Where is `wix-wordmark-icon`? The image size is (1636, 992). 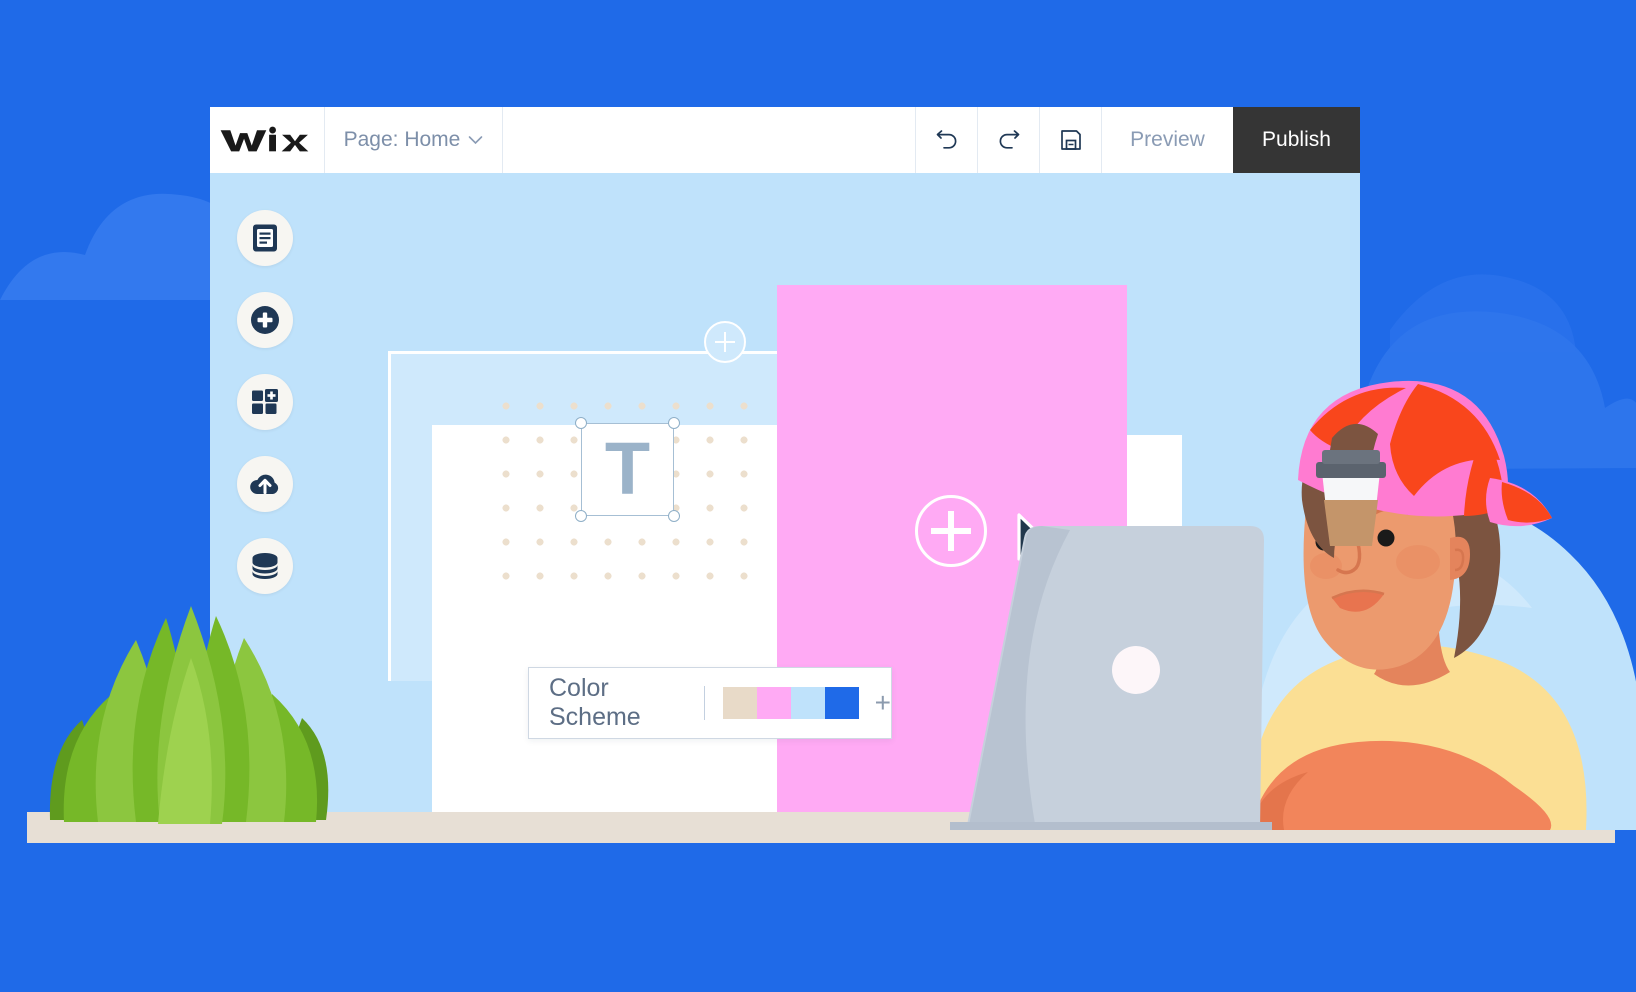
wix-wordmark-icon is located at coordinates (264, 139).